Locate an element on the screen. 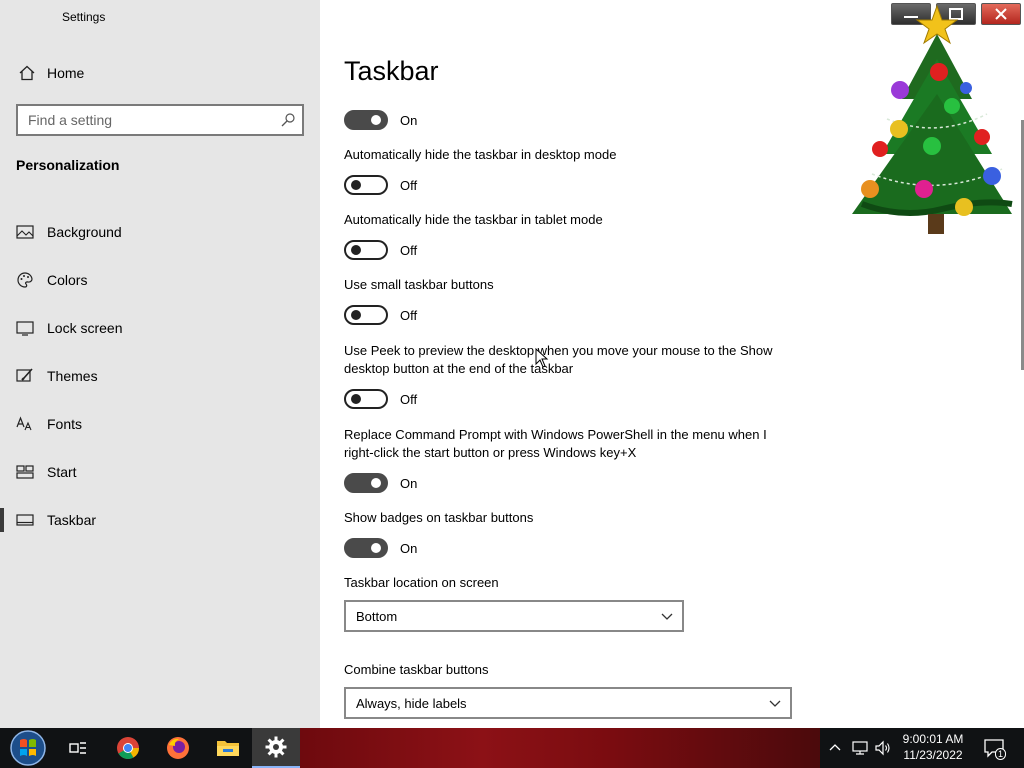  home-label: Home is located at coordinates (66, 73).